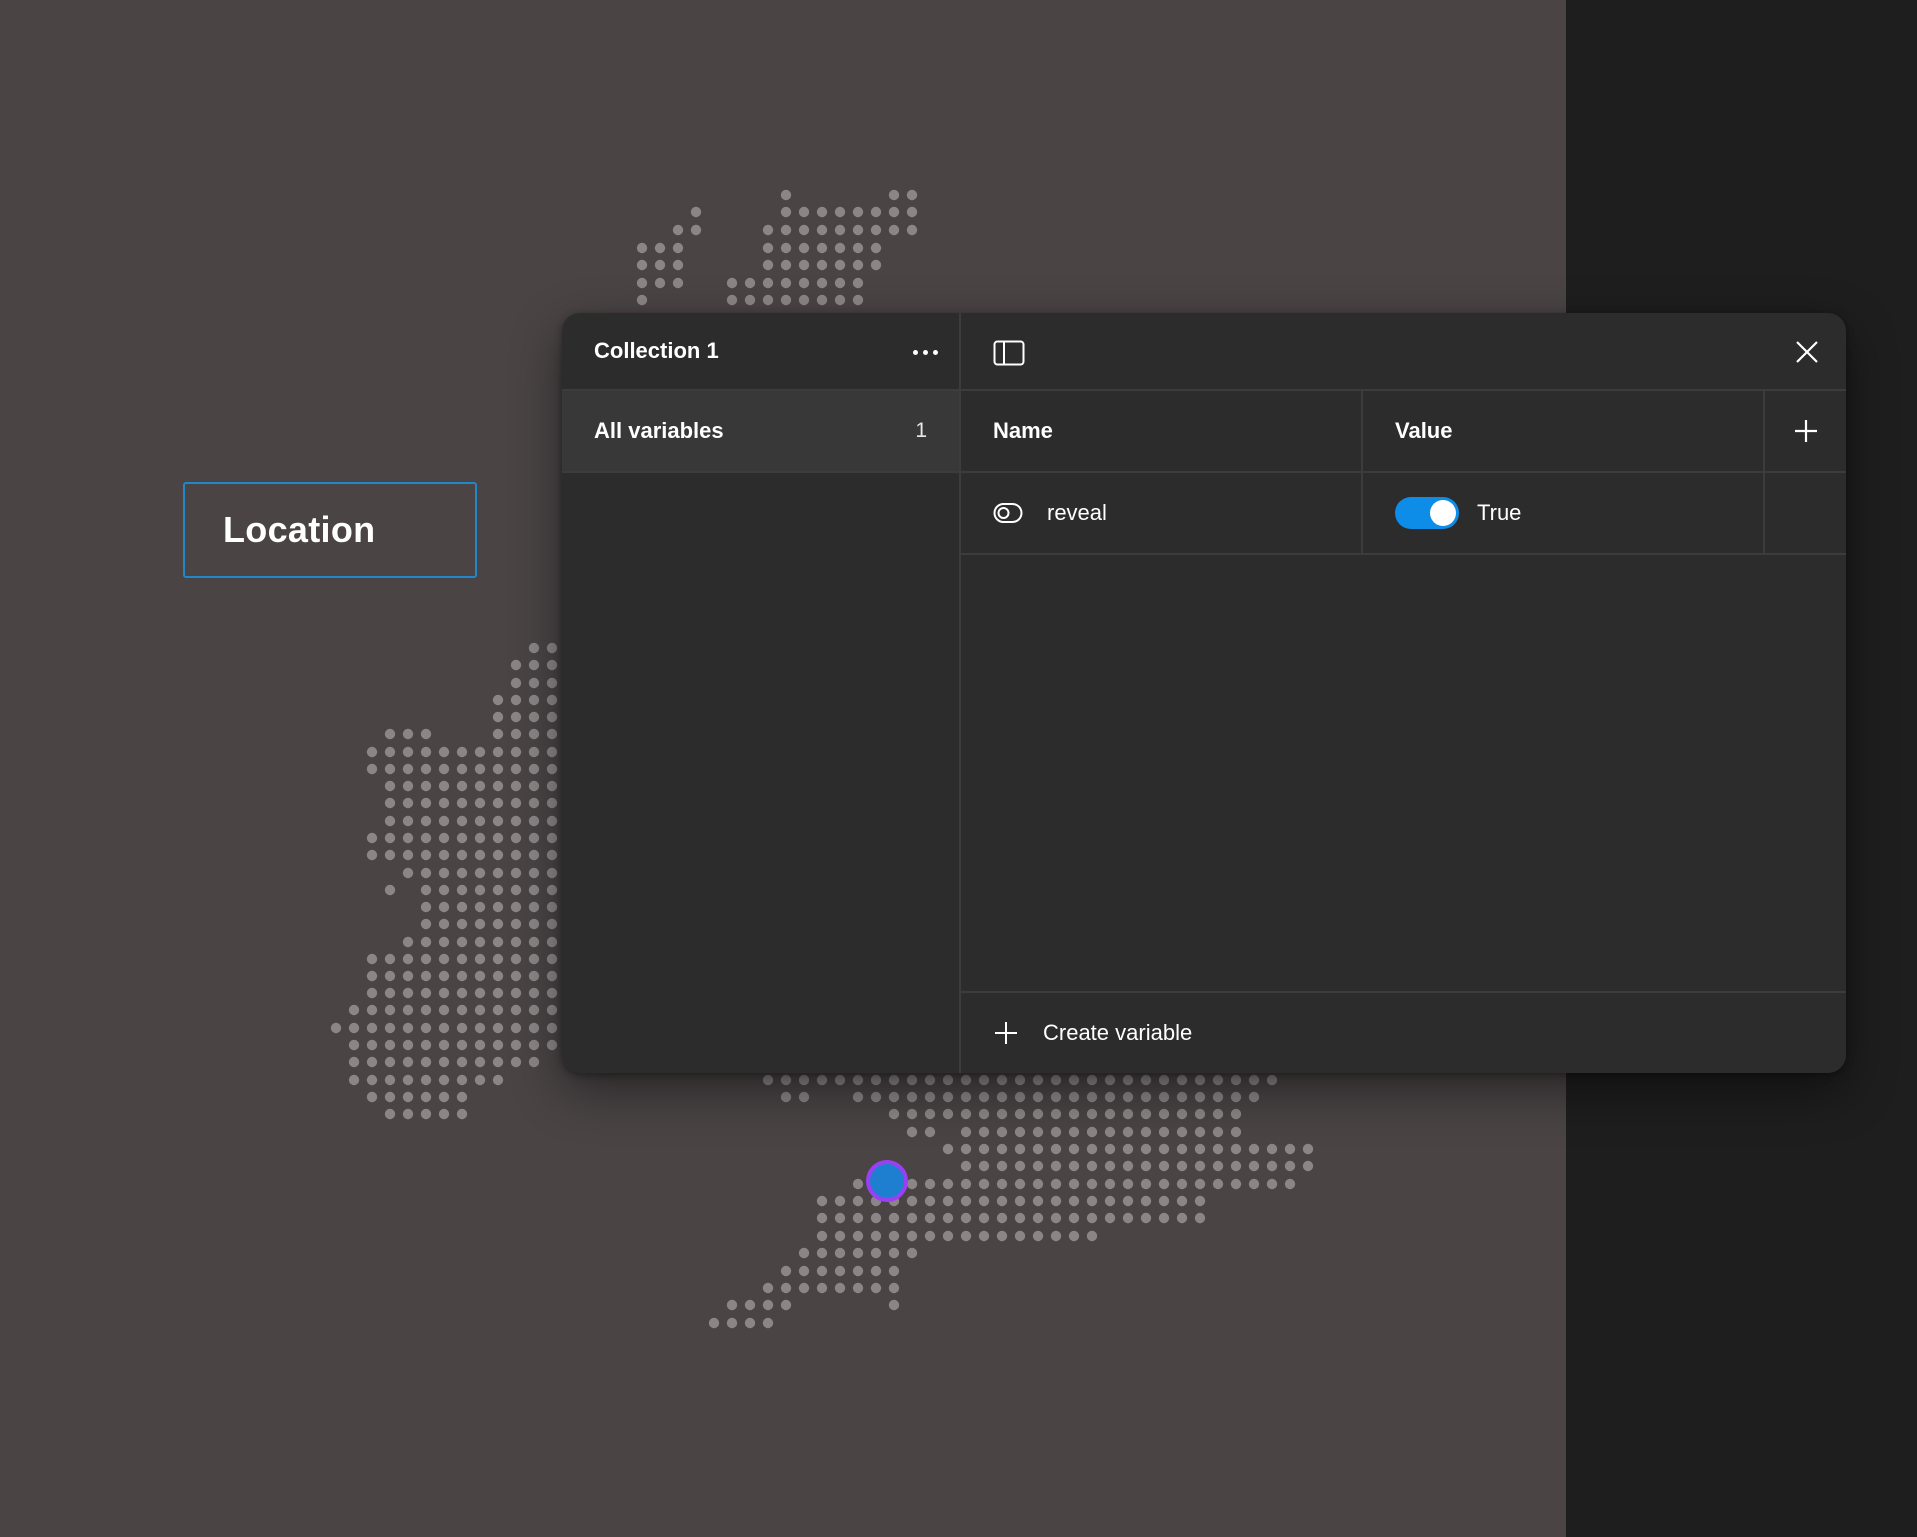  What do you see at coordinates (299, 529) in the screenshot?
I see `location-label: Location` at bounding box center [299, 529].